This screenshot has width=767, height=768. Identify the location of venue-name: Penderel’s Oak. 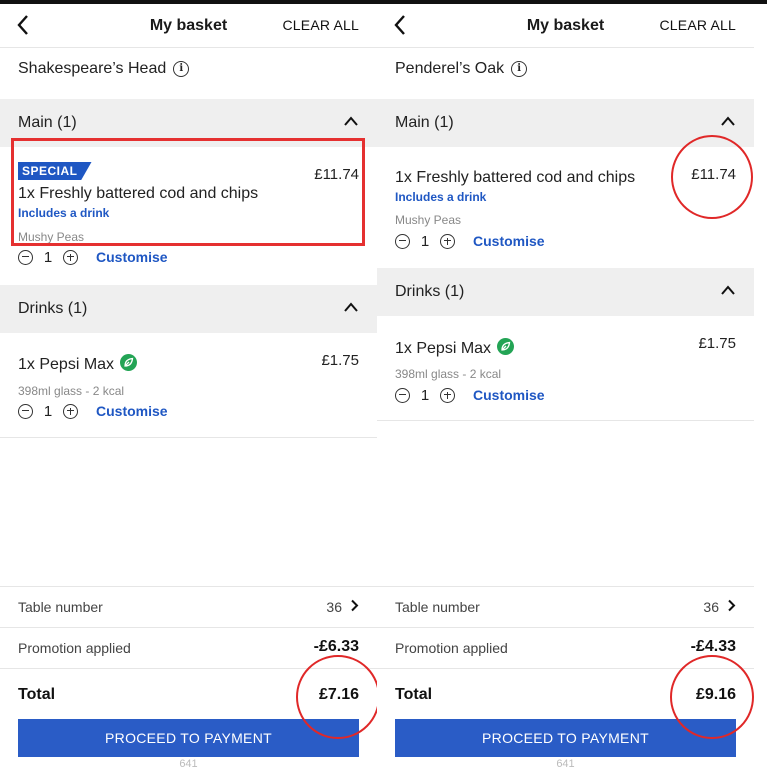
(450, 68).